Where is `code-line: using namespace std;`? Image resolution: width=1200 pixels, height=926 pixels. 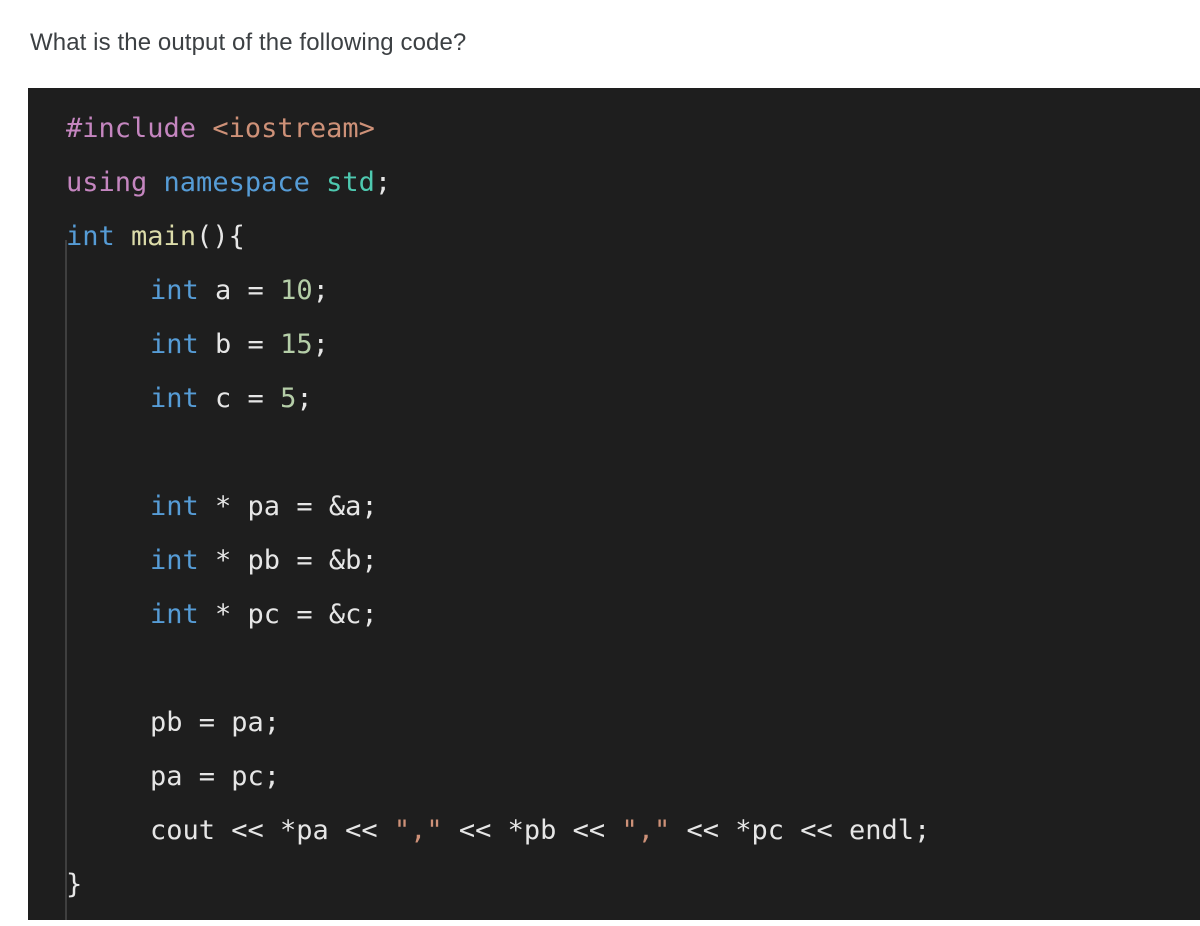
code-line: using namespace std; is located at coordinates (614, 183).